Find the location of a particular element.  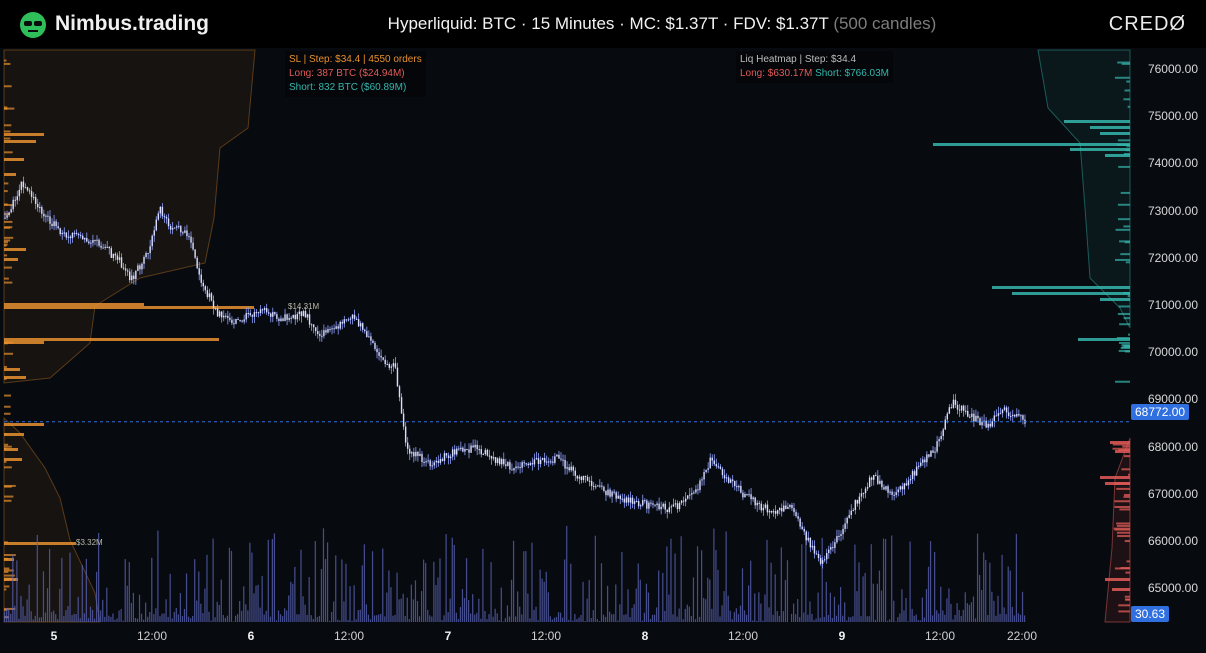

time-axis-label: 6 is located at coordinates (251, 636).